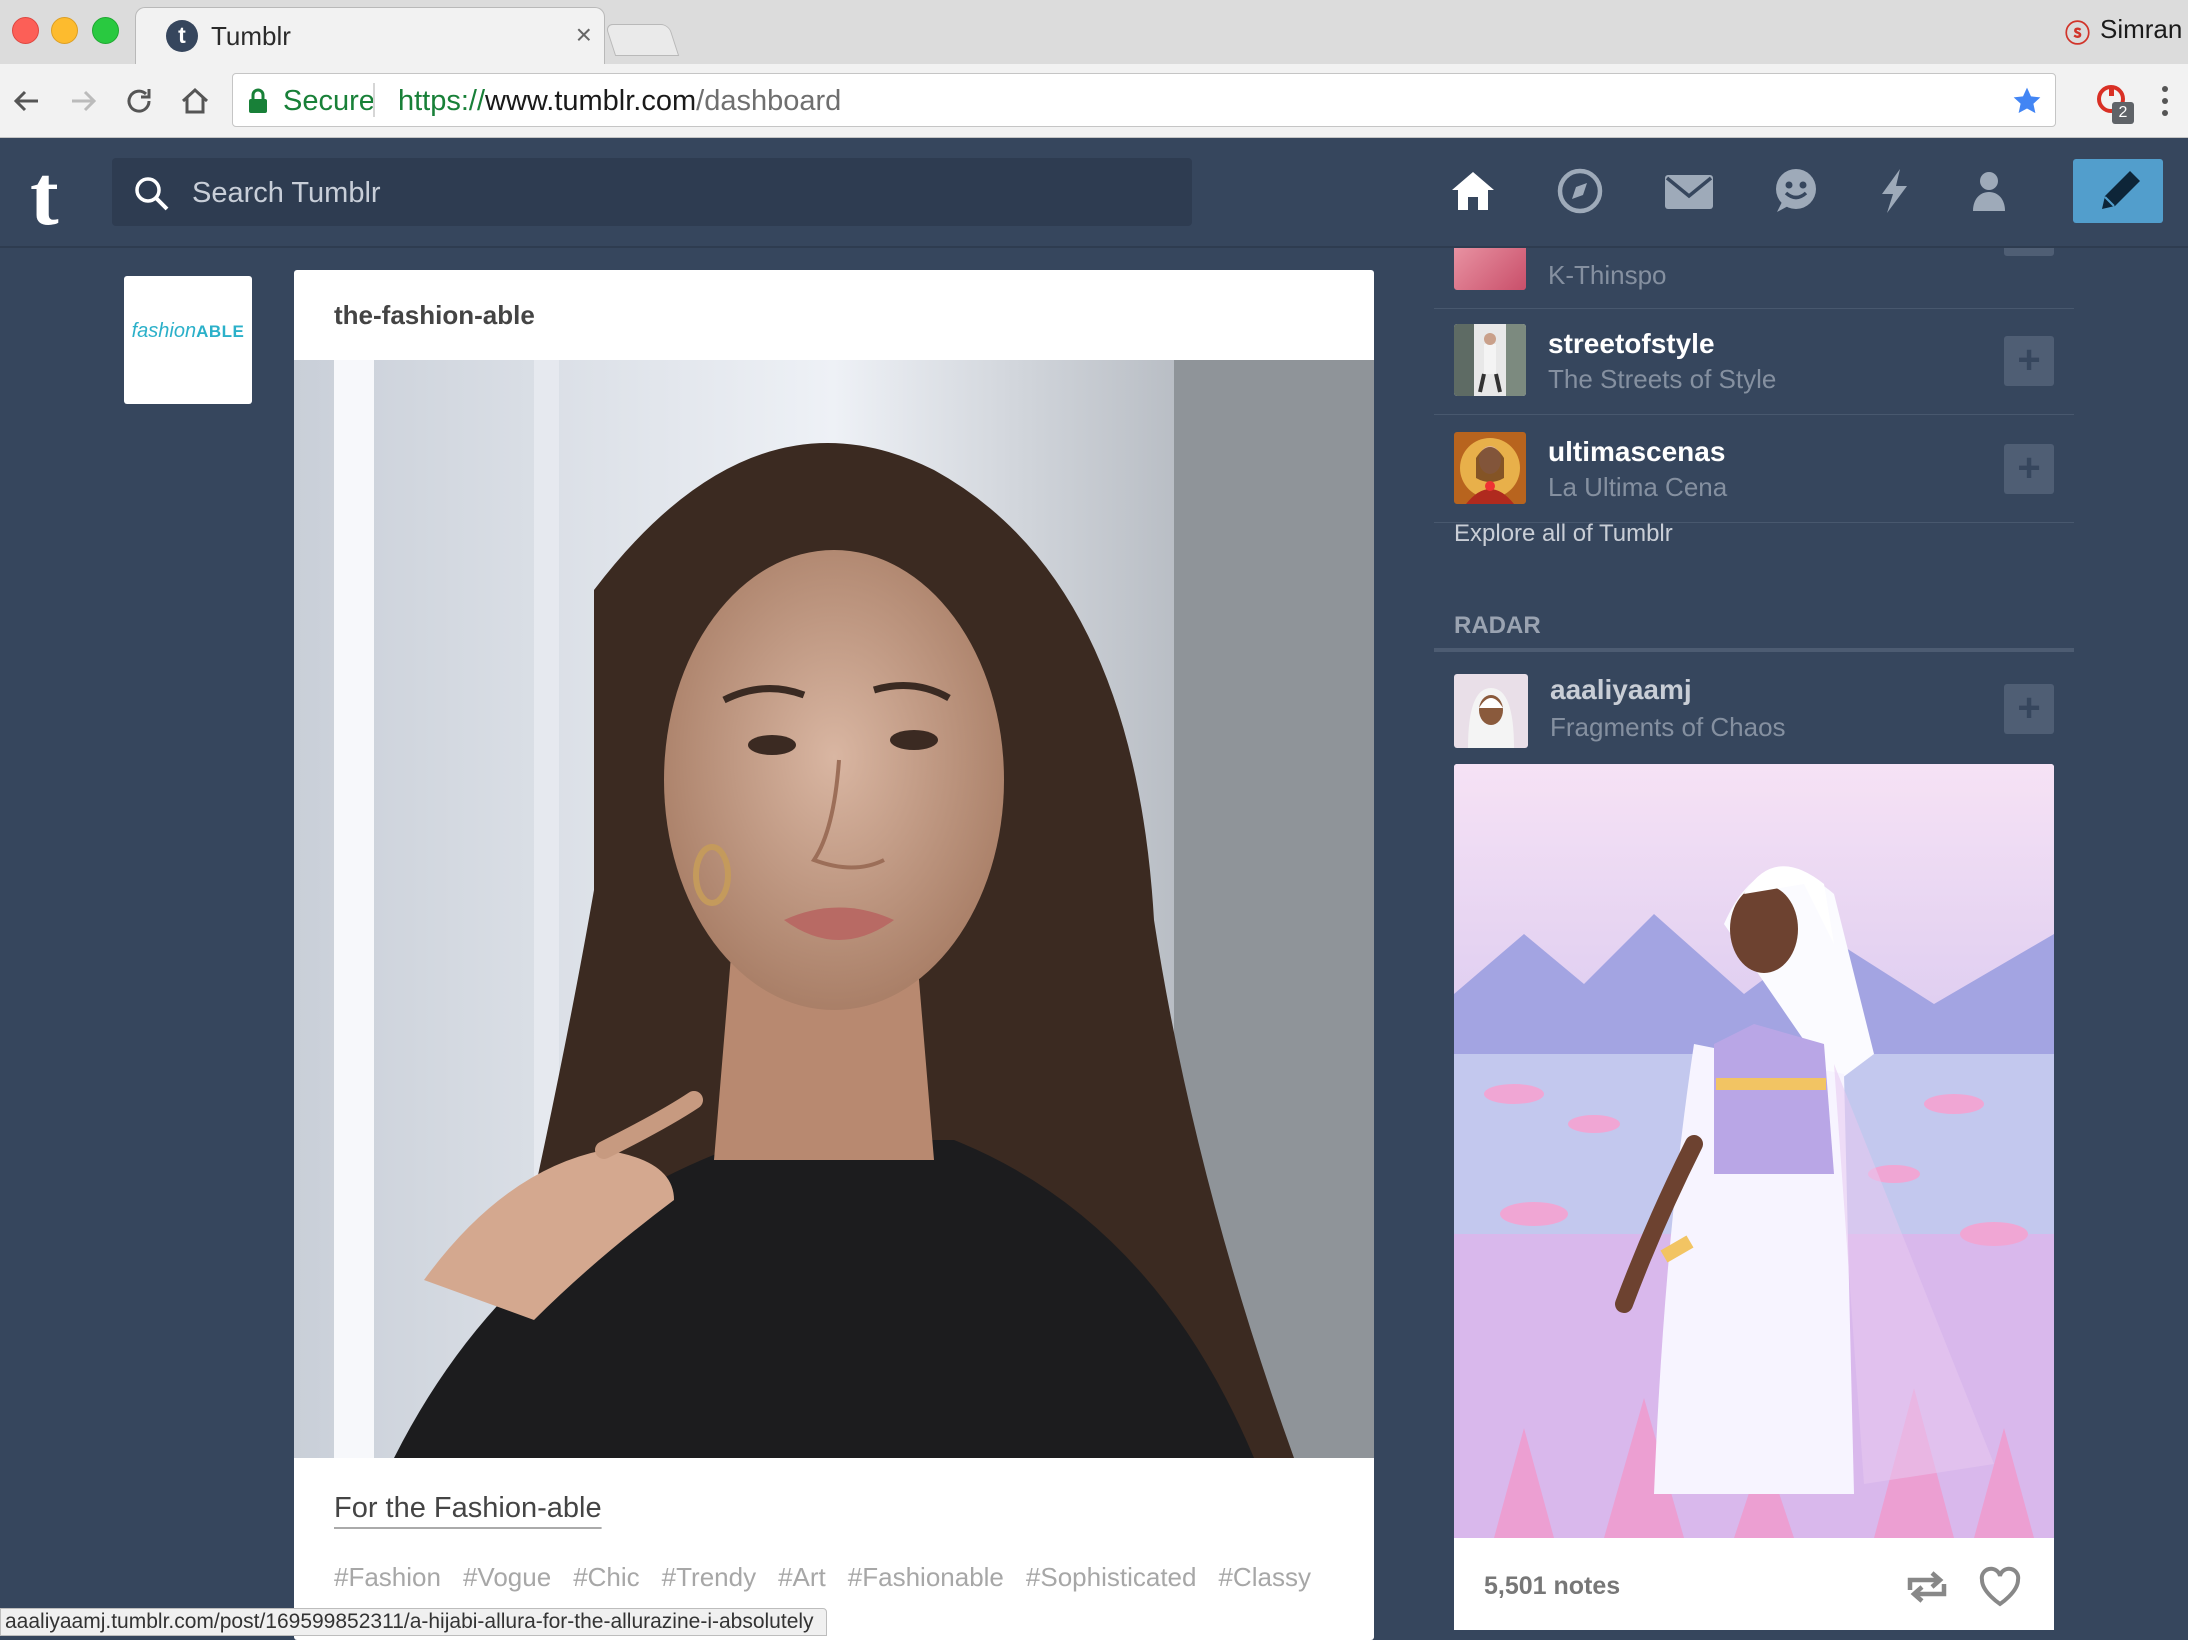 The width and height of the screenshot is (2188, 1640). What do you see at coordinates (926, 1577) in the screenshot?
I see `post-tag: #Fashionable` at bounding box center [926, 1577].